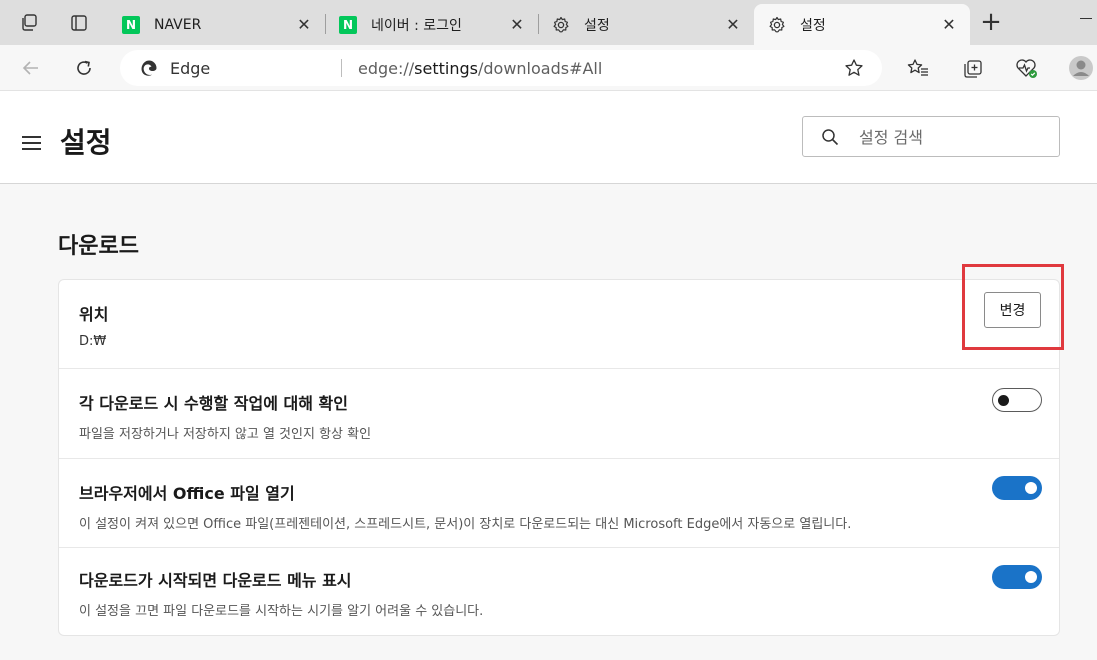  What do you see at coordinates (1086, 18) in the screenshot?
I see `minimize-icon` at bounding box center [1086, 18].